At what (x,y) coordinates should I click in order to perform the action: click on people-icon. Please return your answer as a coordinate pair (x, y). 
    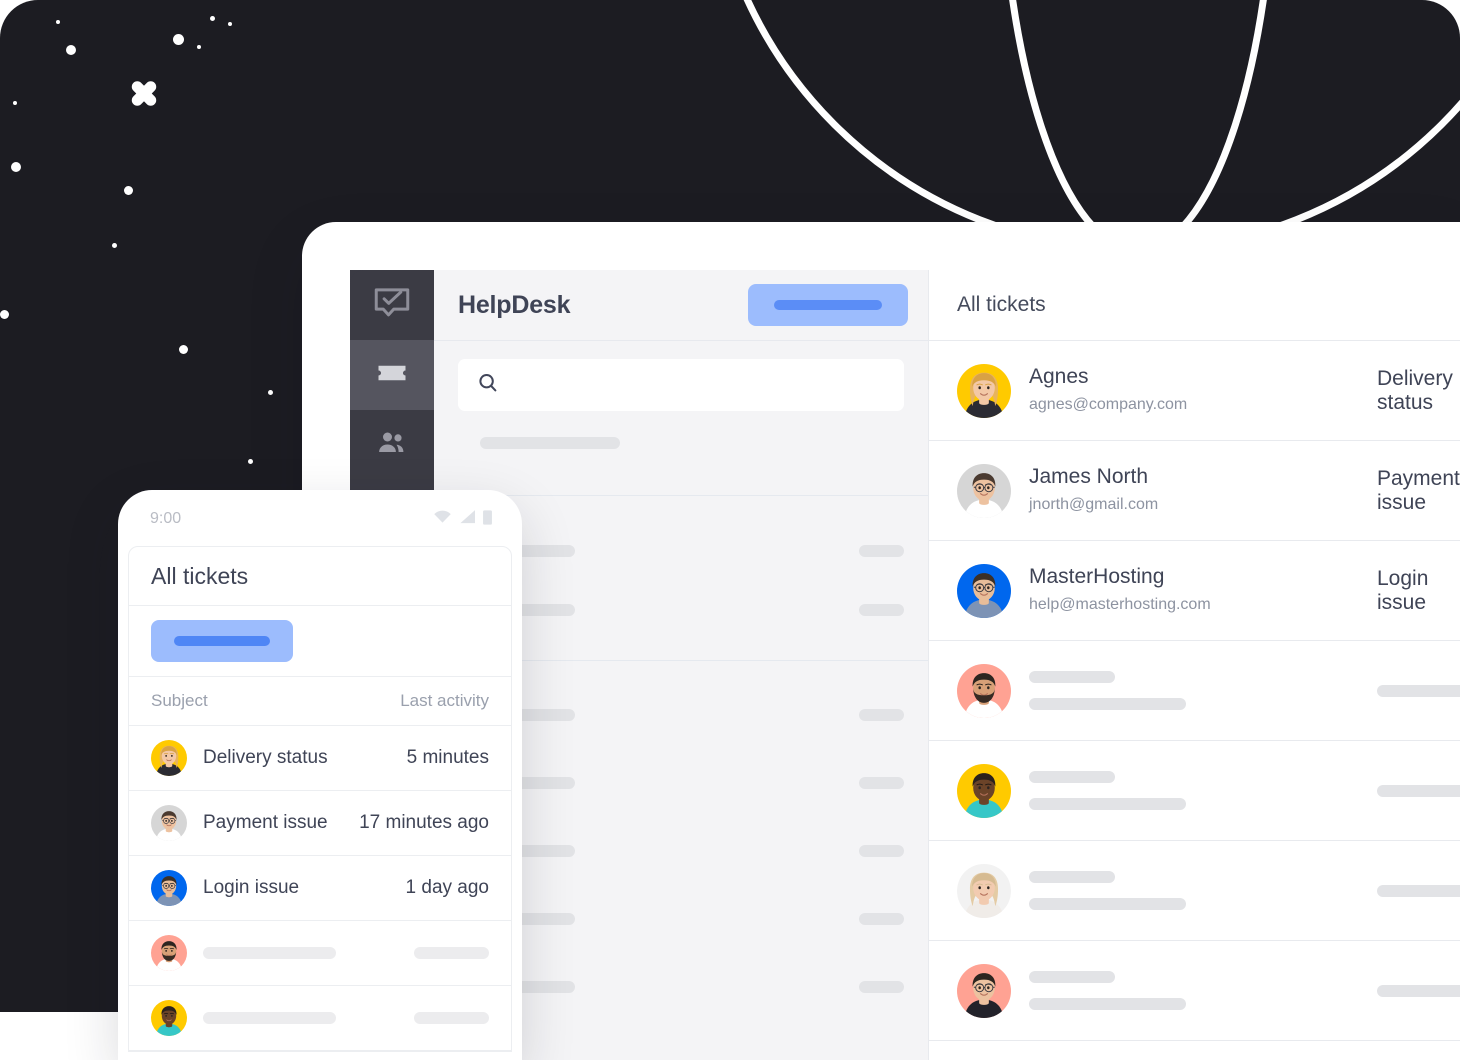
    Looking at the image, I should click on (392, 445).